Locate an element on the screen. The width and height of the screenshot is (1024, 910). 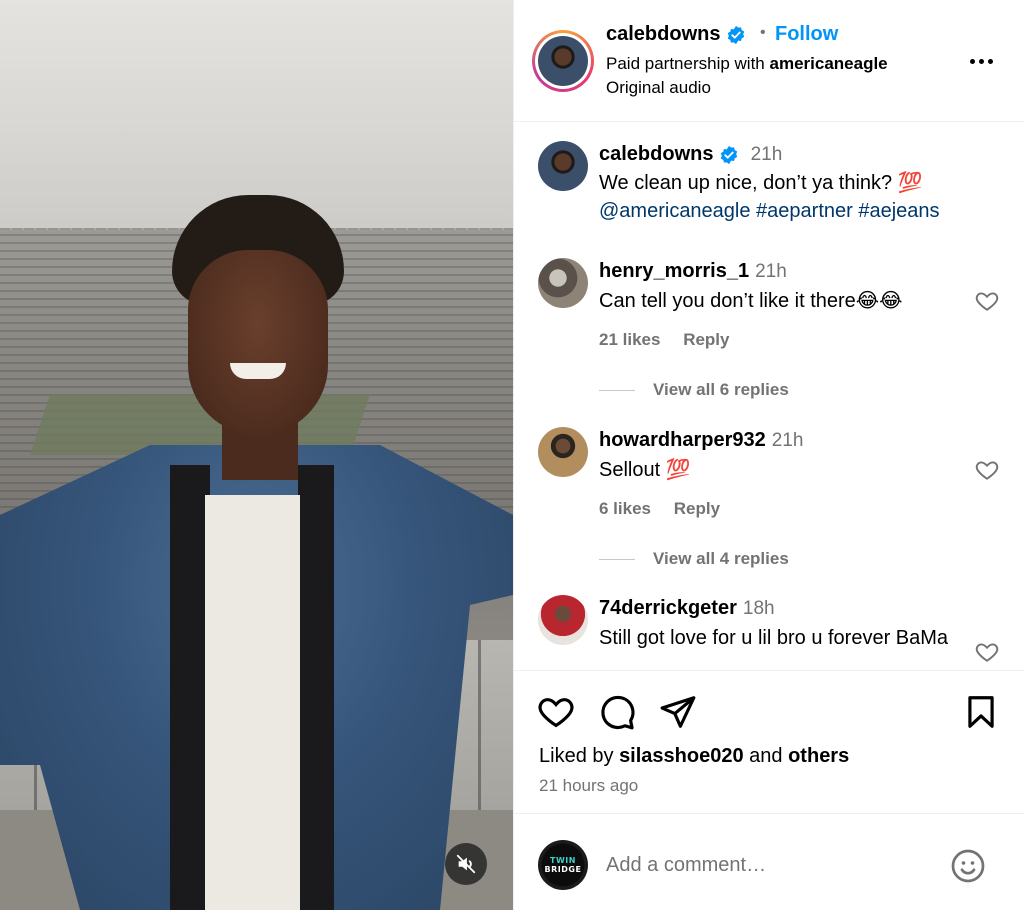
view-replies-button: View all 6 replies is located at coordinates (694, 390).